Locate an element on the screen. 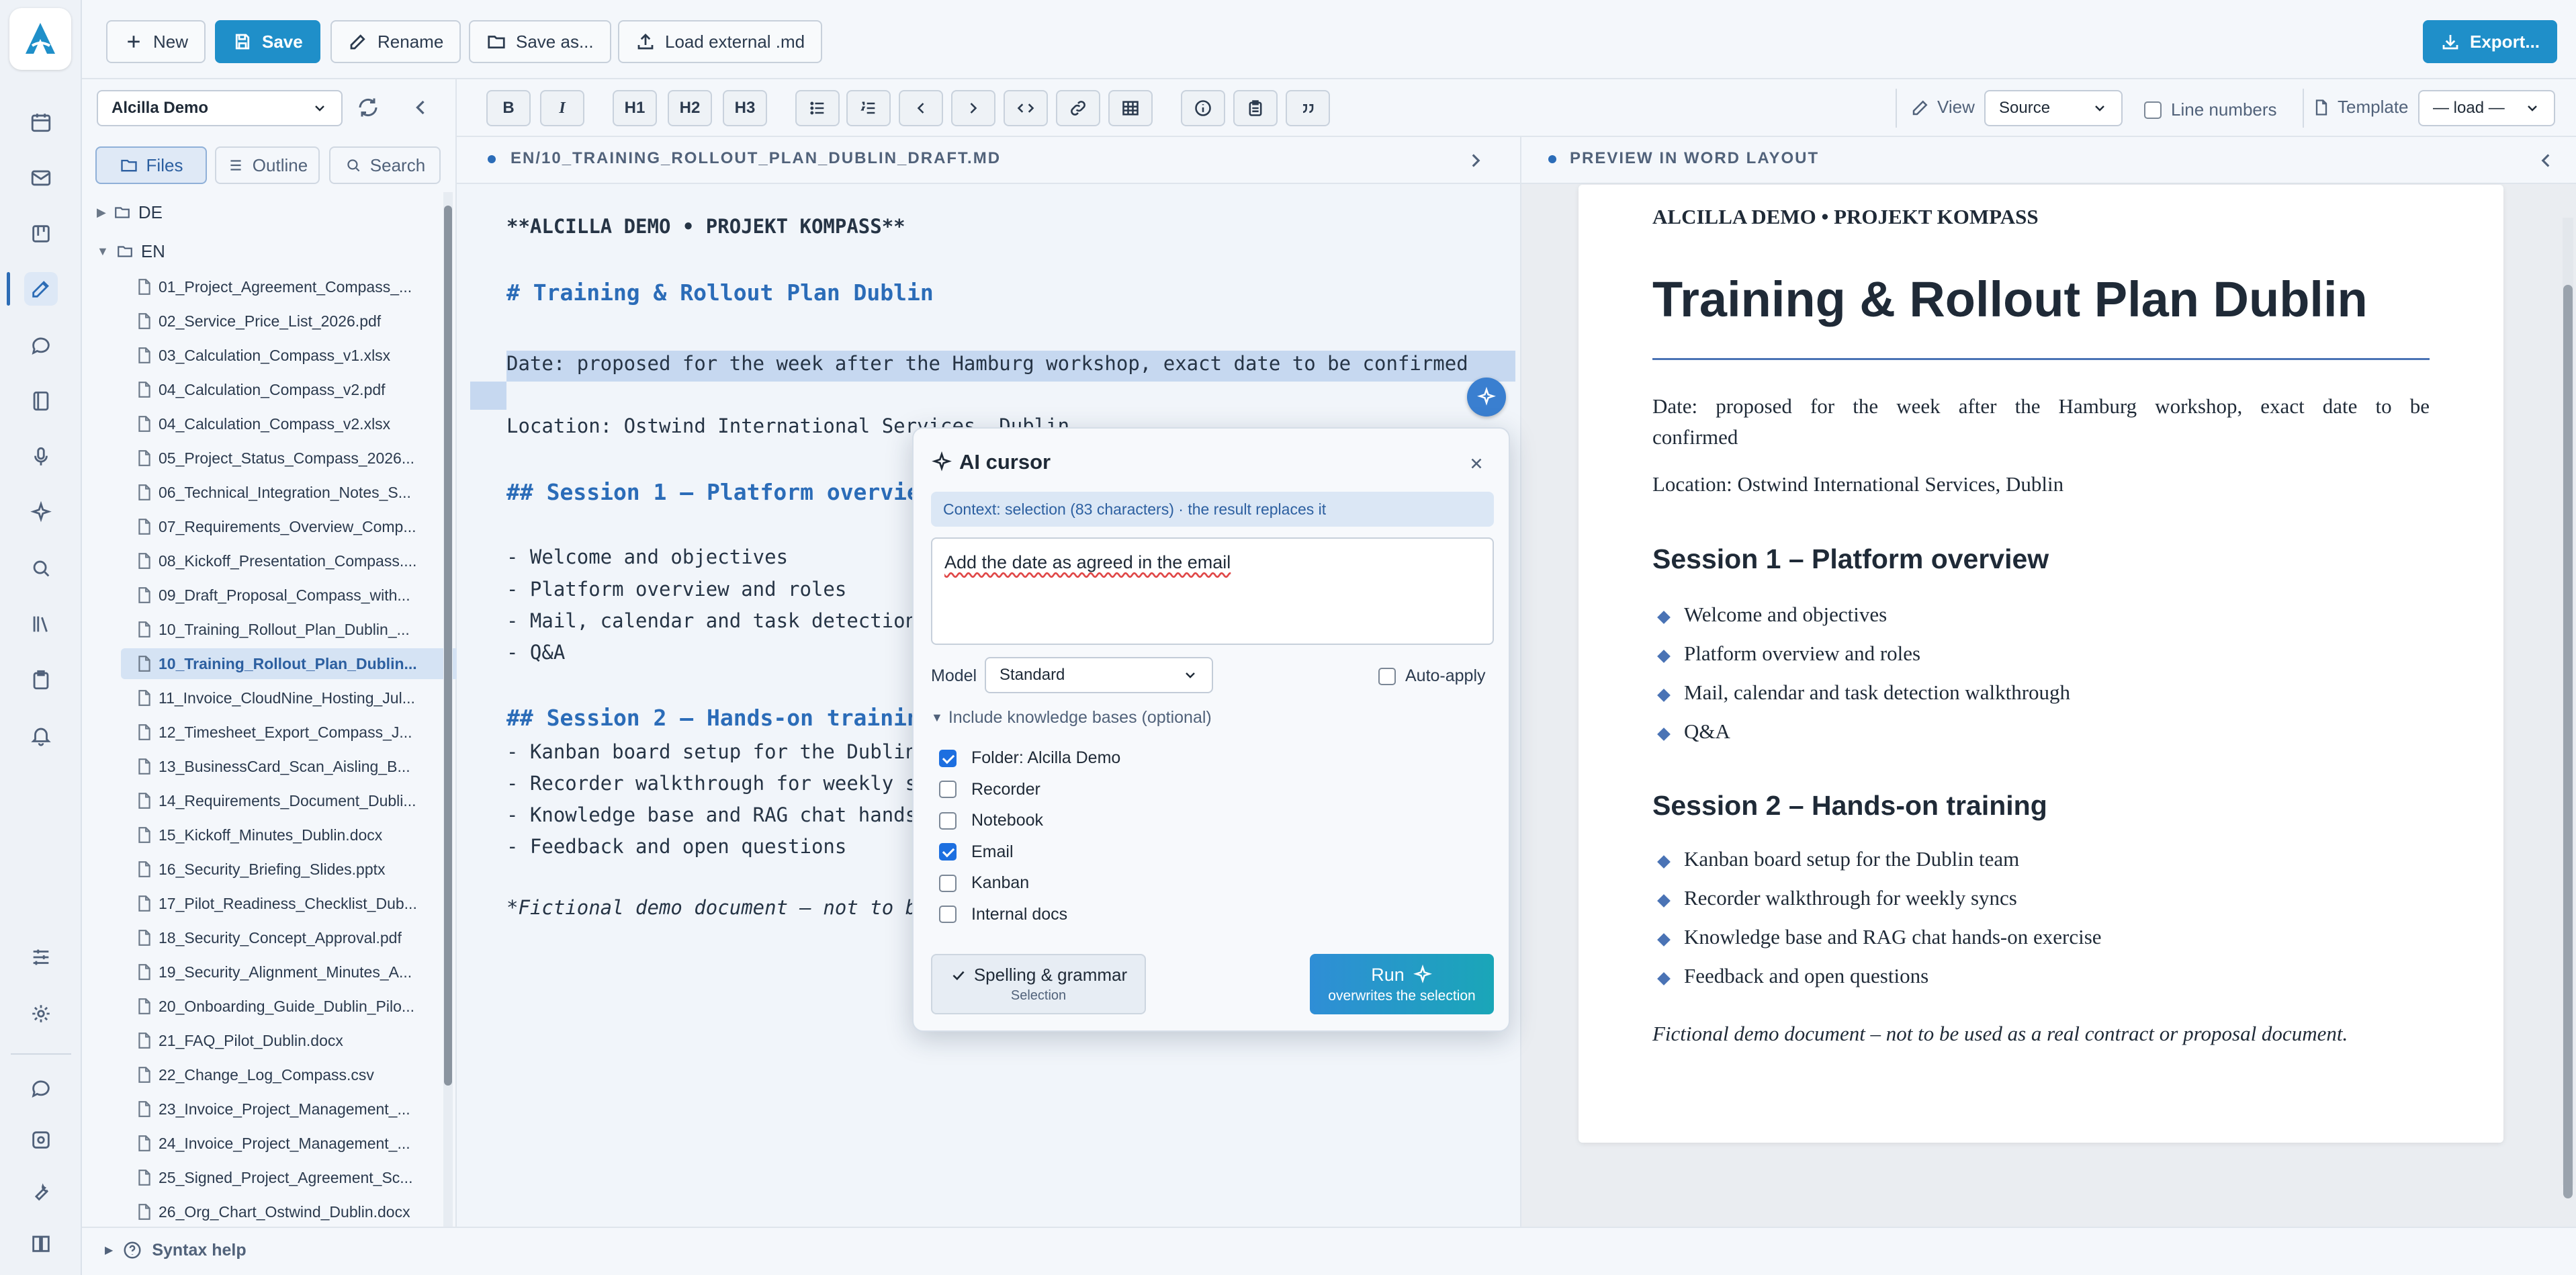  clipboard-button is located at coordinates (1256, 108).